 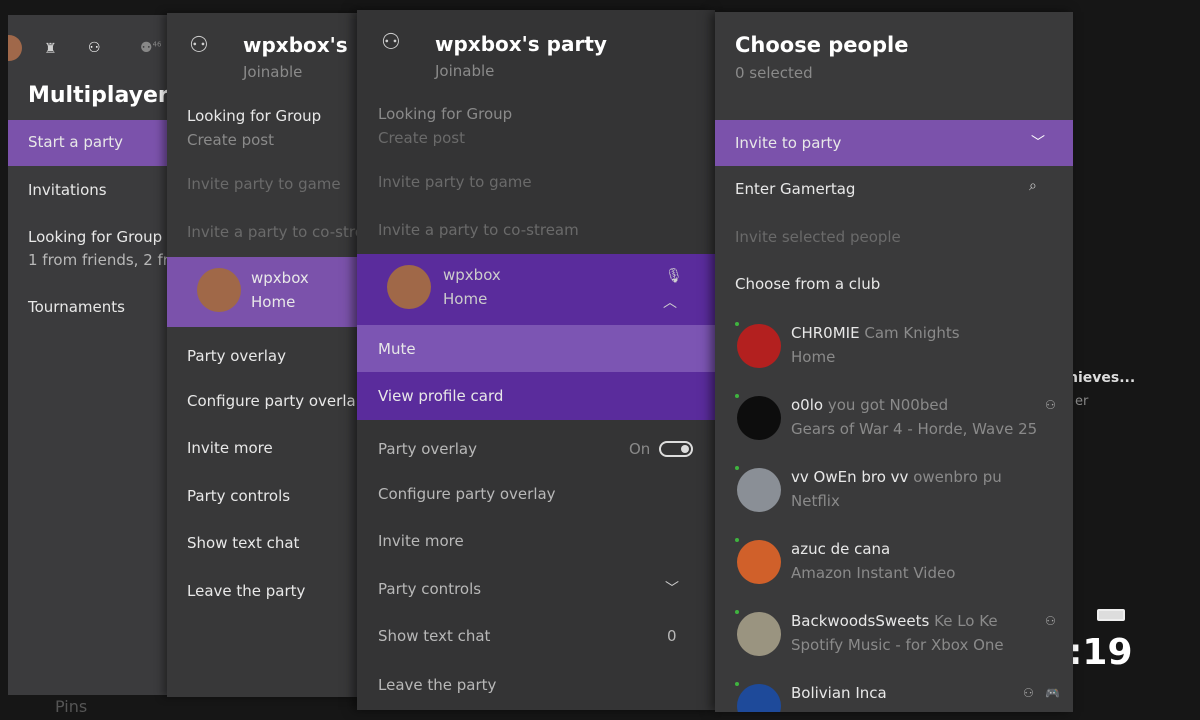 I want to click on party-member-row: wpxbox Home, so click(x=263, y=292).